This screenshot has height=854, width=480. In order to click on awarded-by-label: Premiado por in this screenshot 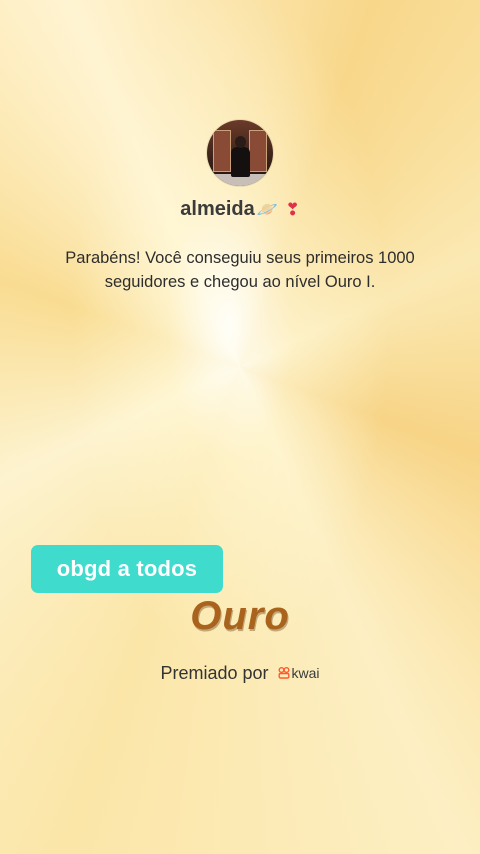, I will do `click(214, 673)`.